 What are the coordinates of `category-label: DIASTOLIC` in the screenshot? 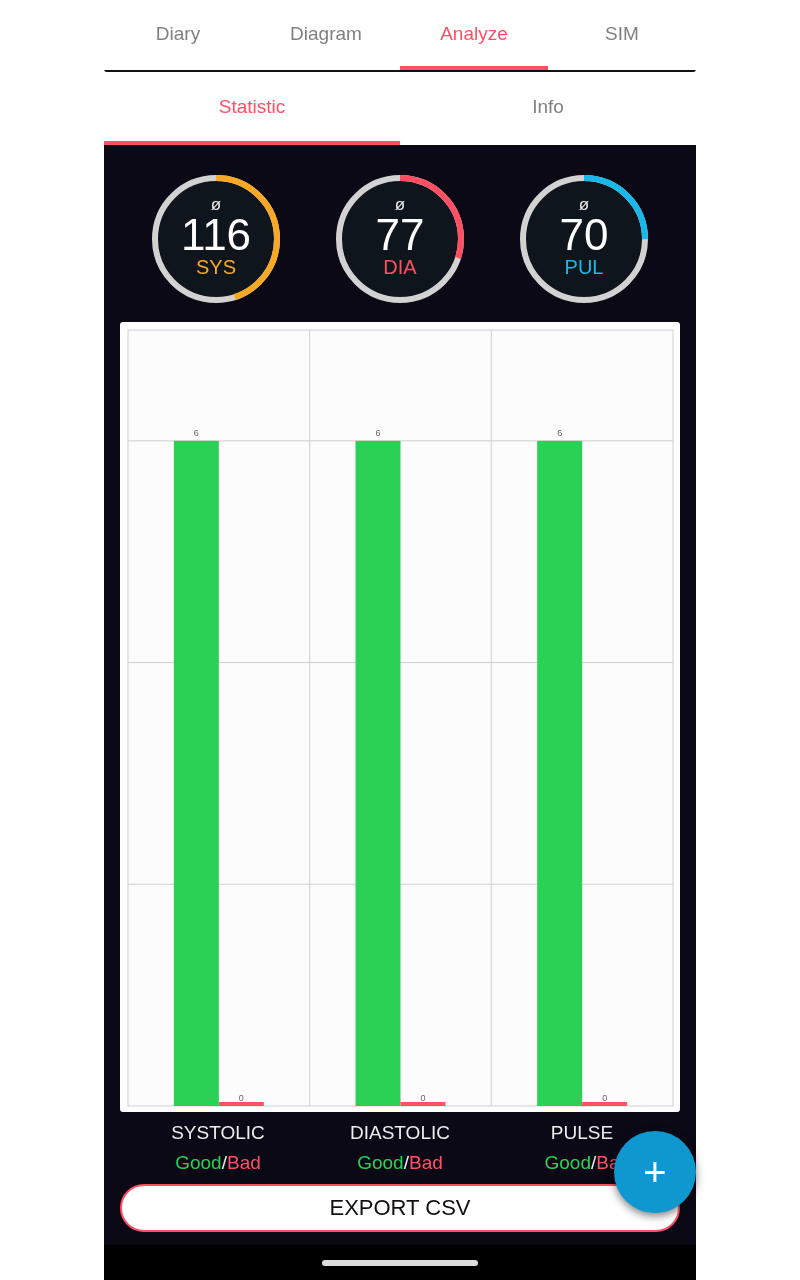 It's located at (400, 1133).